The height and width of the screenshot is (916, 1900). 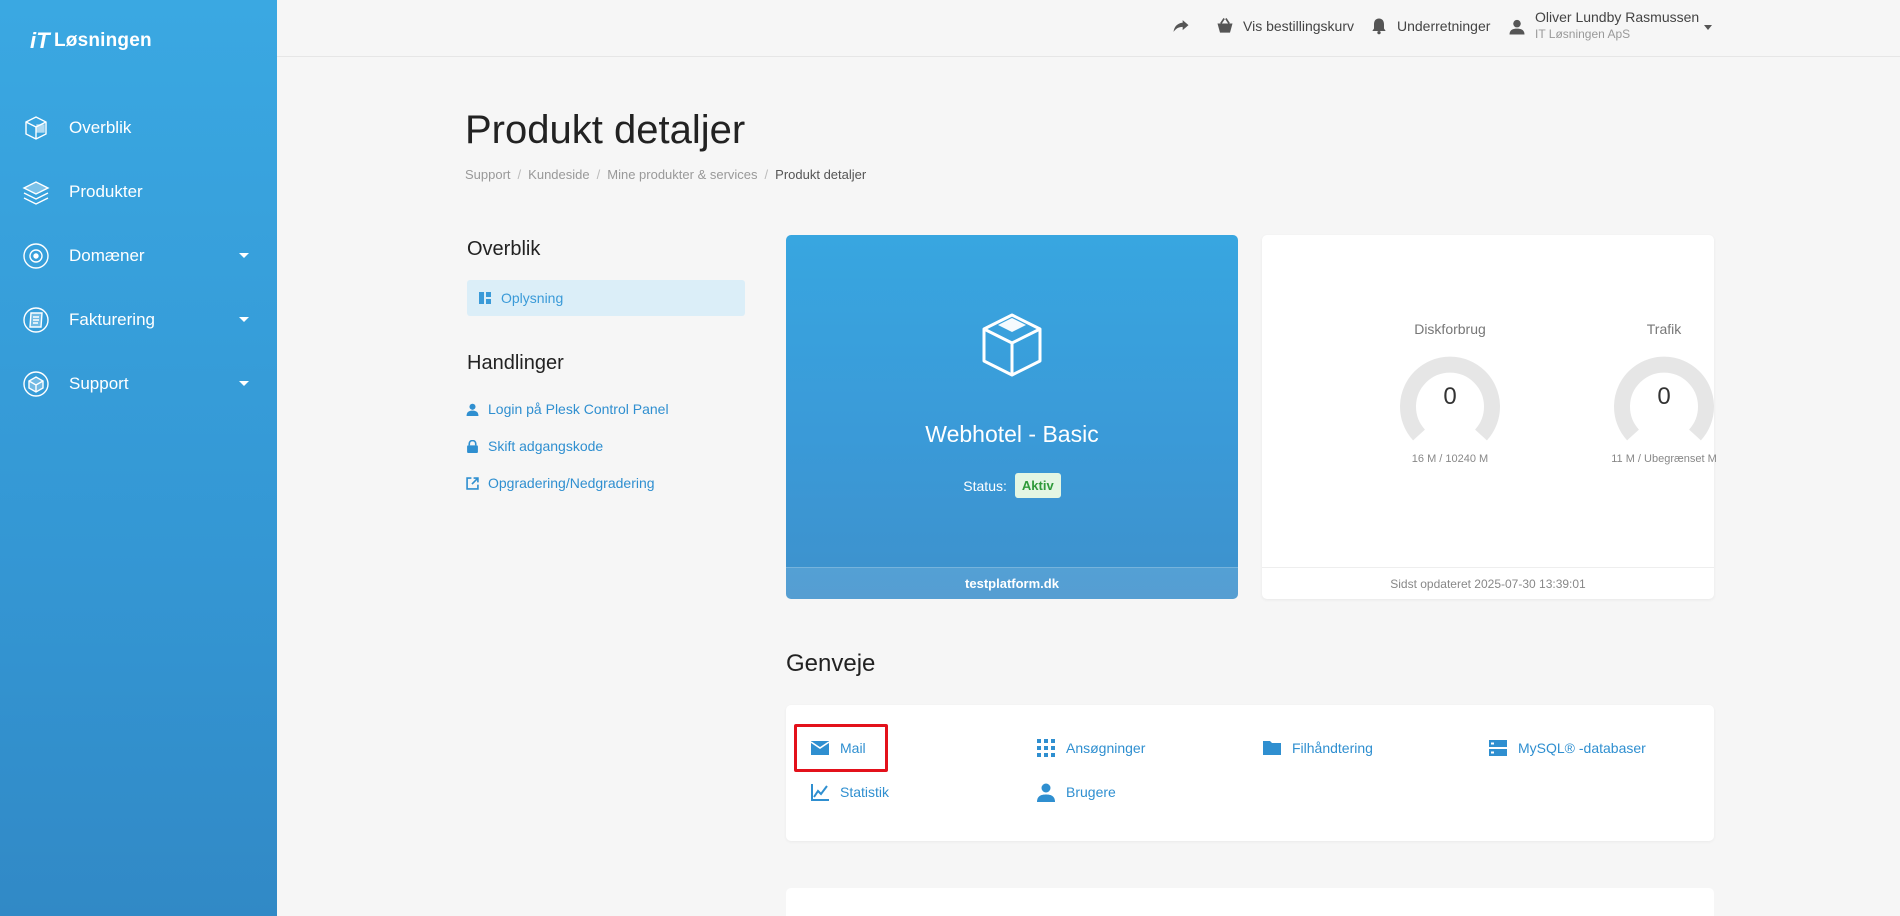 What do you see at coordinates (138, 128) in the screenshot?
I see `sidebar-item-overblik: Overblik` at bounding box center [138, 128].